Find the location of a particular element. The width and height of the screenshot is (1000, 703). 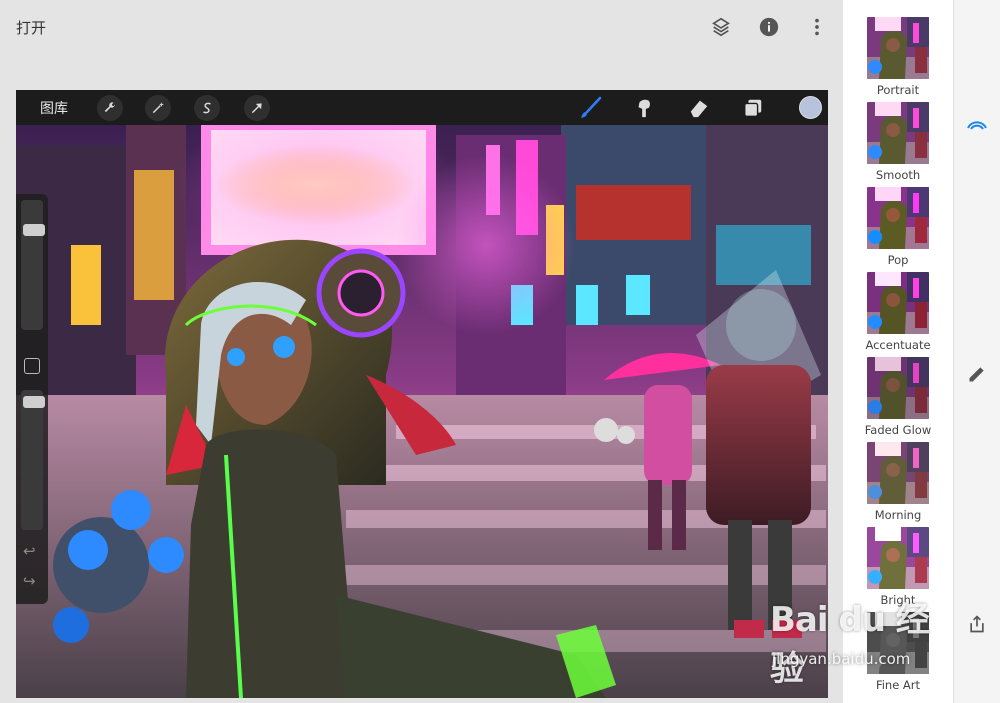

filter-item: Pop is located at coordinates (898, 229).